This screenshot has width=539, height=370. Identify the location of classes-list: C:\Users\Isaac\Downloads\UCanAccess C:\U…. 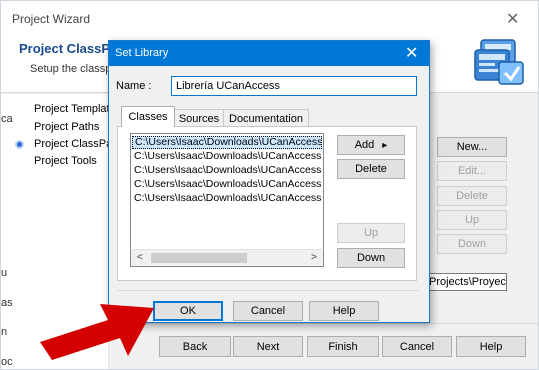
(227, 200).